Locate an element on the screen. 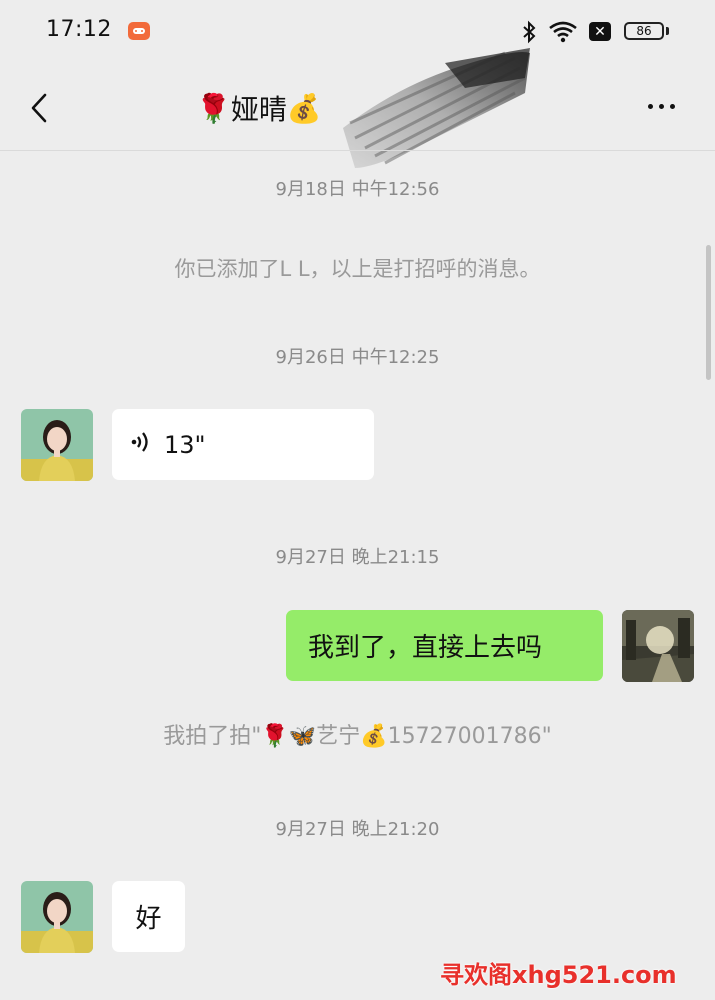 The width and height of the screenshot is (715, 1000). pat-suffix: 15727001786" is located at coordinates (469, 736).